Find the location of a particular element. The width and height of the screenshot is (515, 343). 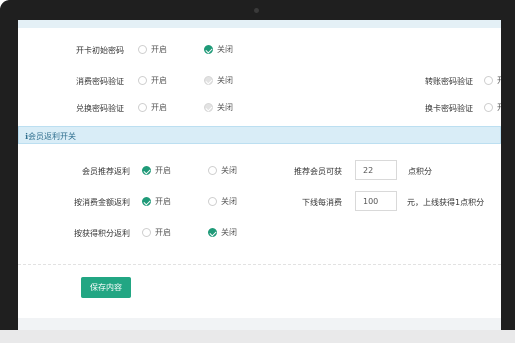

section-header-rebate: ℹ会员返利开关 is located at coordinates (259, 135).